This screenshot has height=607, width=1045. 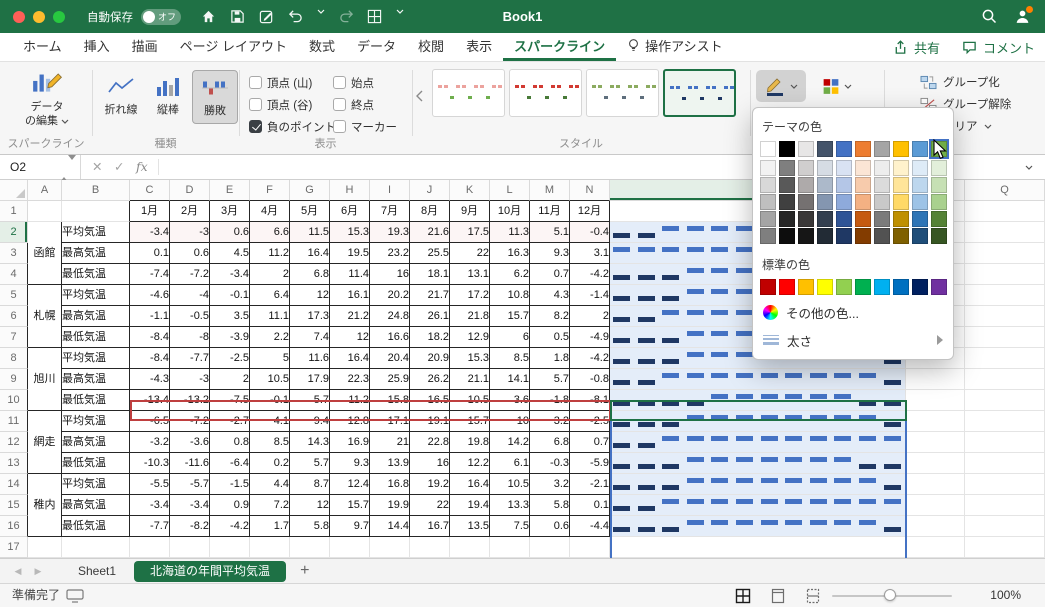 I want to click on value-cell: 25.5, so click(x=430, y=253).